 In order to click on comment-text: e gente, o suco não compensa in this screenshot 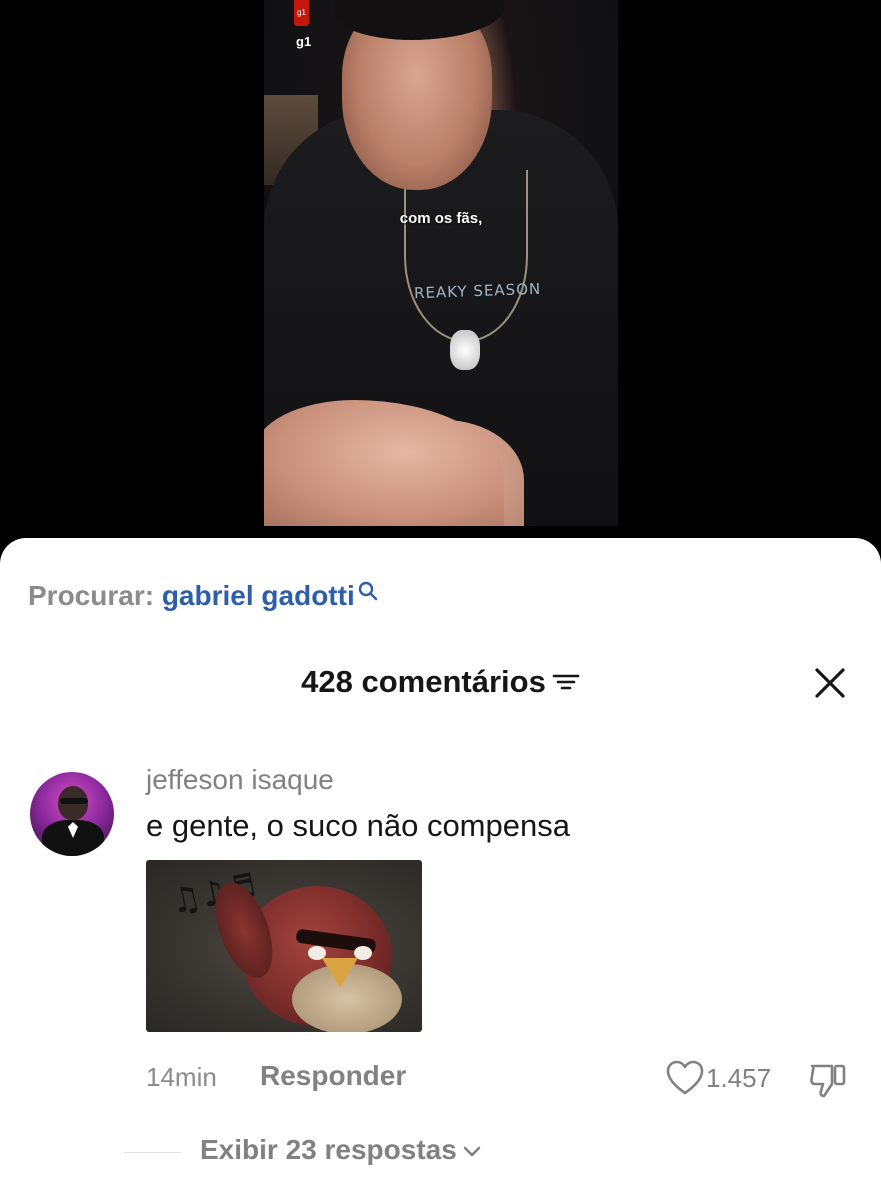, I will do `click(358, 825)`.